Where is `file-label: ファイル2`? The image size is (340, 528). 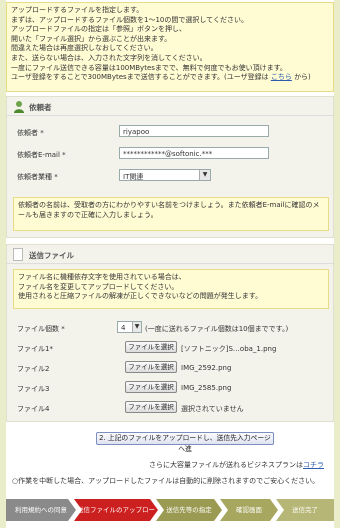
file-label: ファイル2 is located at coordinates (33, 369).